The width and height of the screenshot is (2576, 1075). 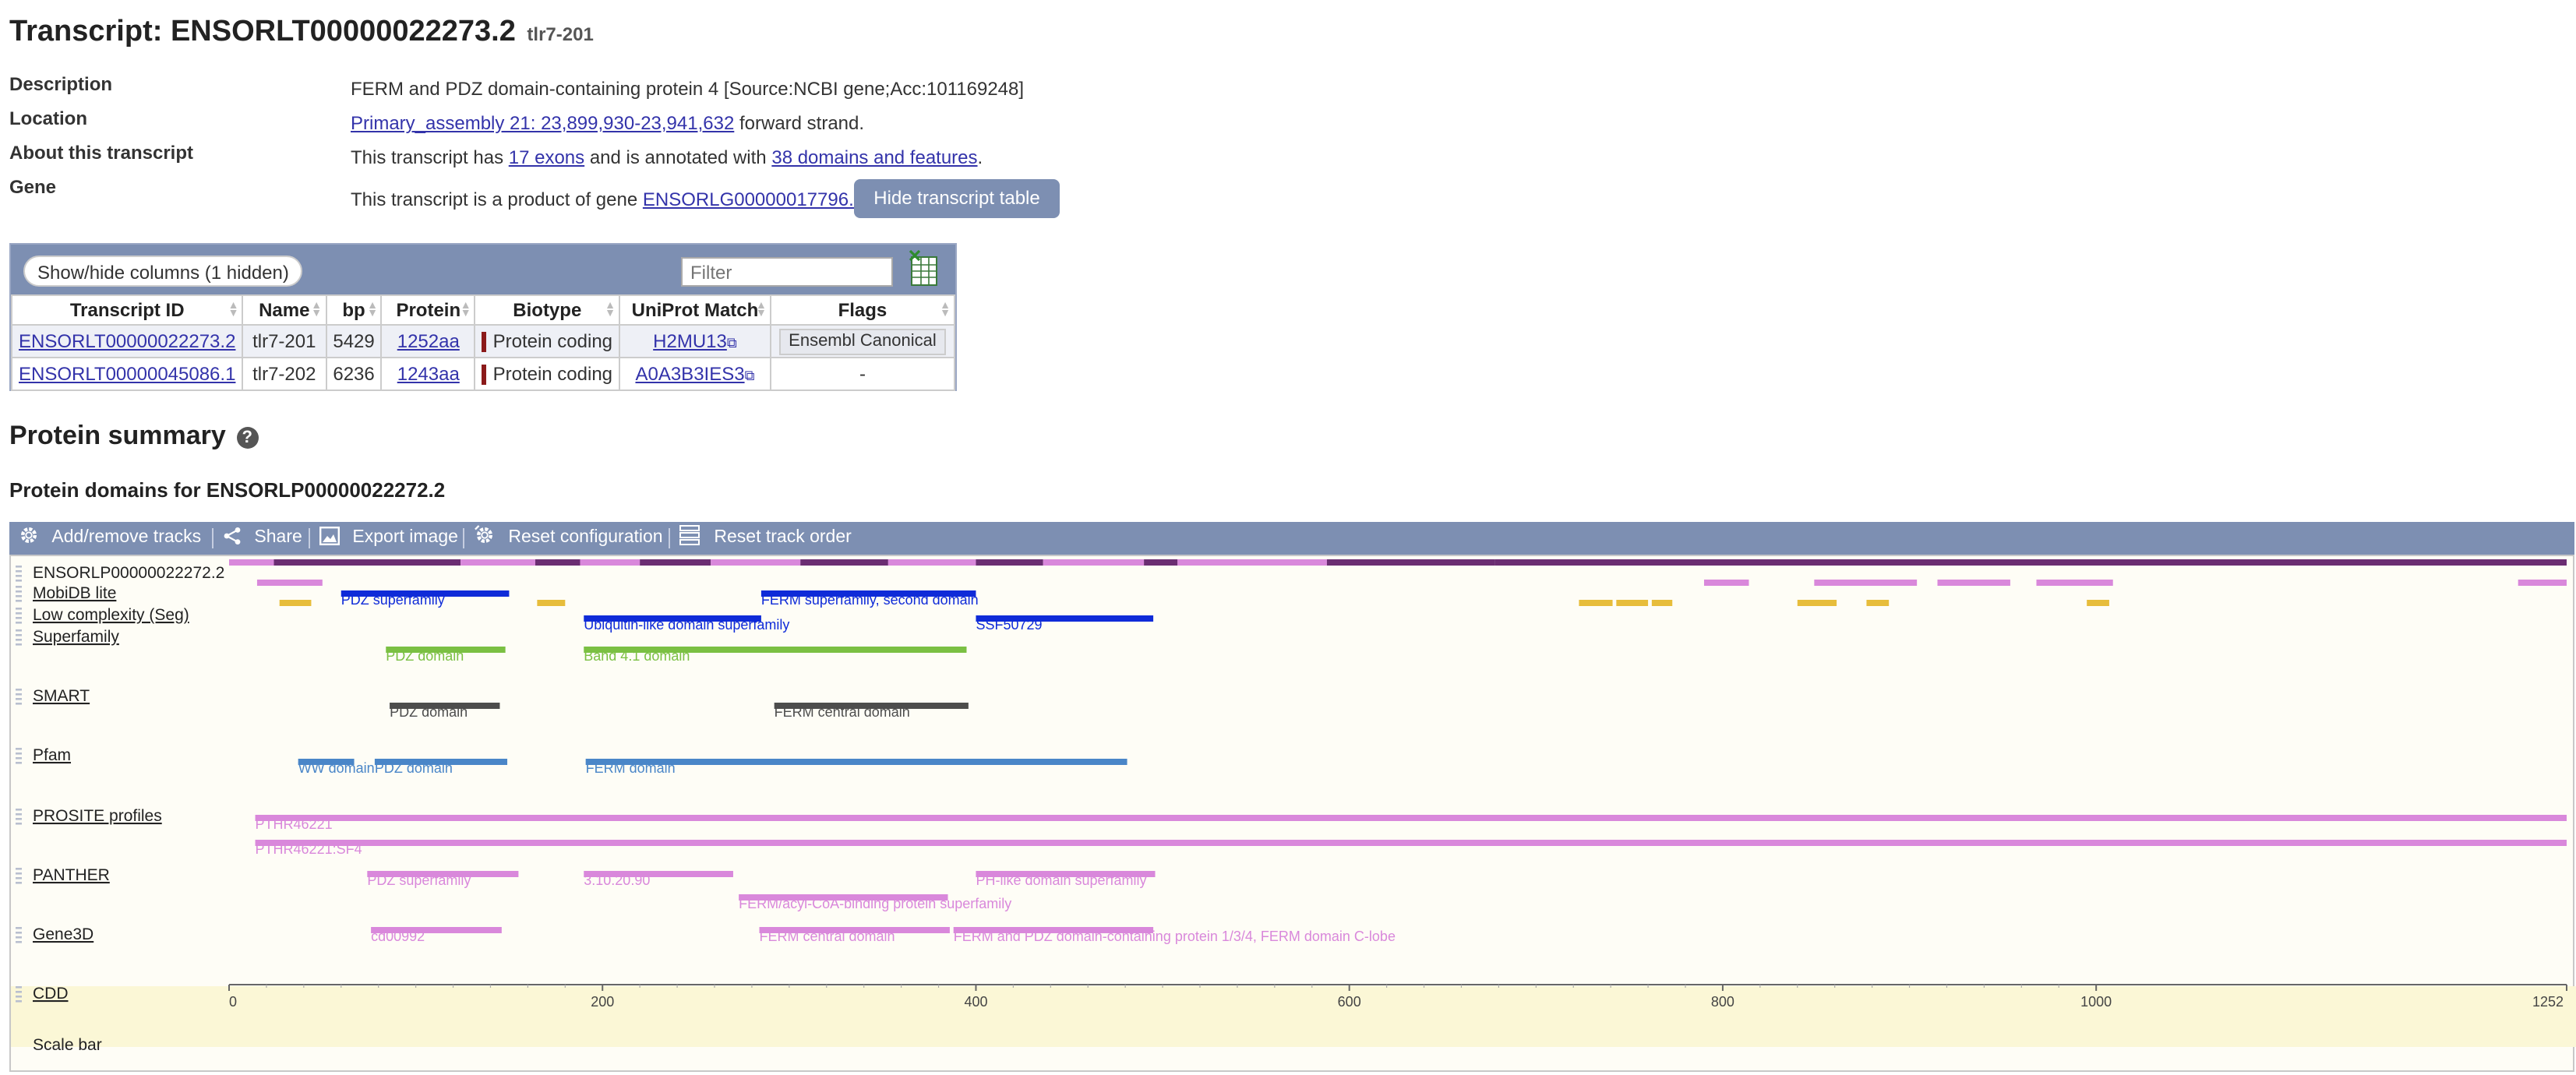 What do you see at coordinates (52, 755) in the screenshot?
I see `track-label: Pfam` at bounding box center [52, 755].